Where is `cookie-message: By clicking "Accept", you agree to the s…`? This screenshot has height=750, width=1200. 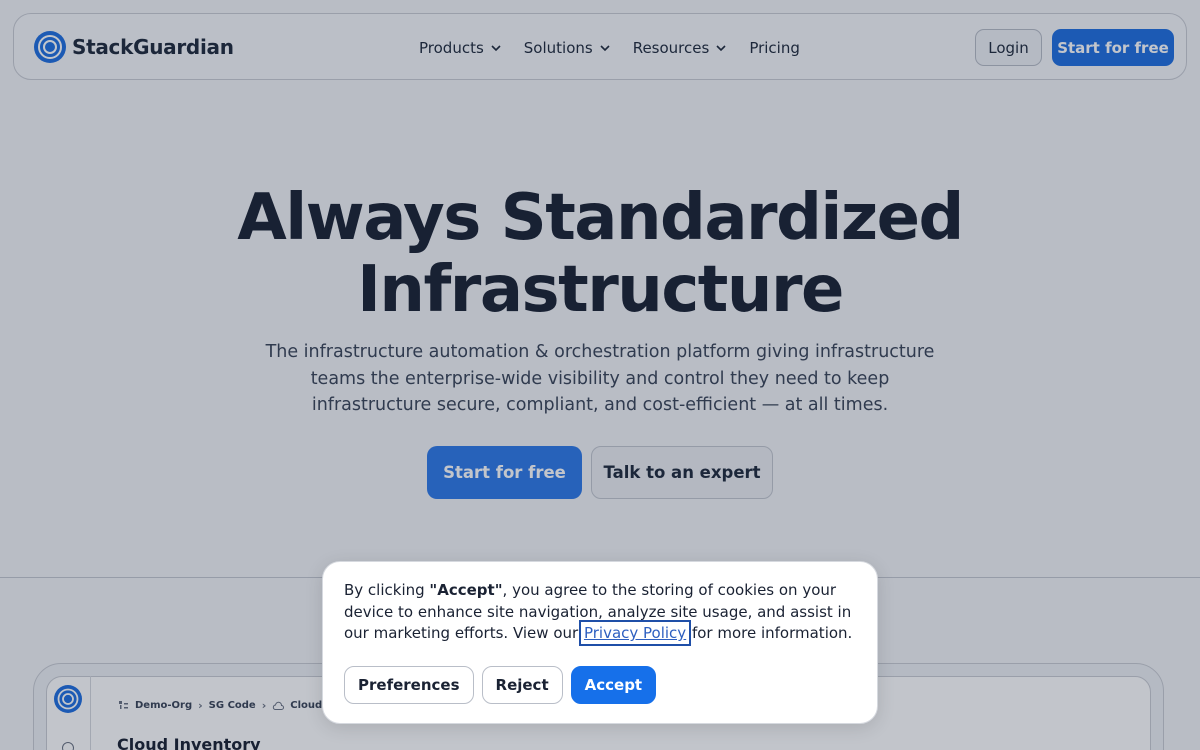 cookie-message: By clicking "Accept", you agree to the s… is located at coordinates (601, 613).